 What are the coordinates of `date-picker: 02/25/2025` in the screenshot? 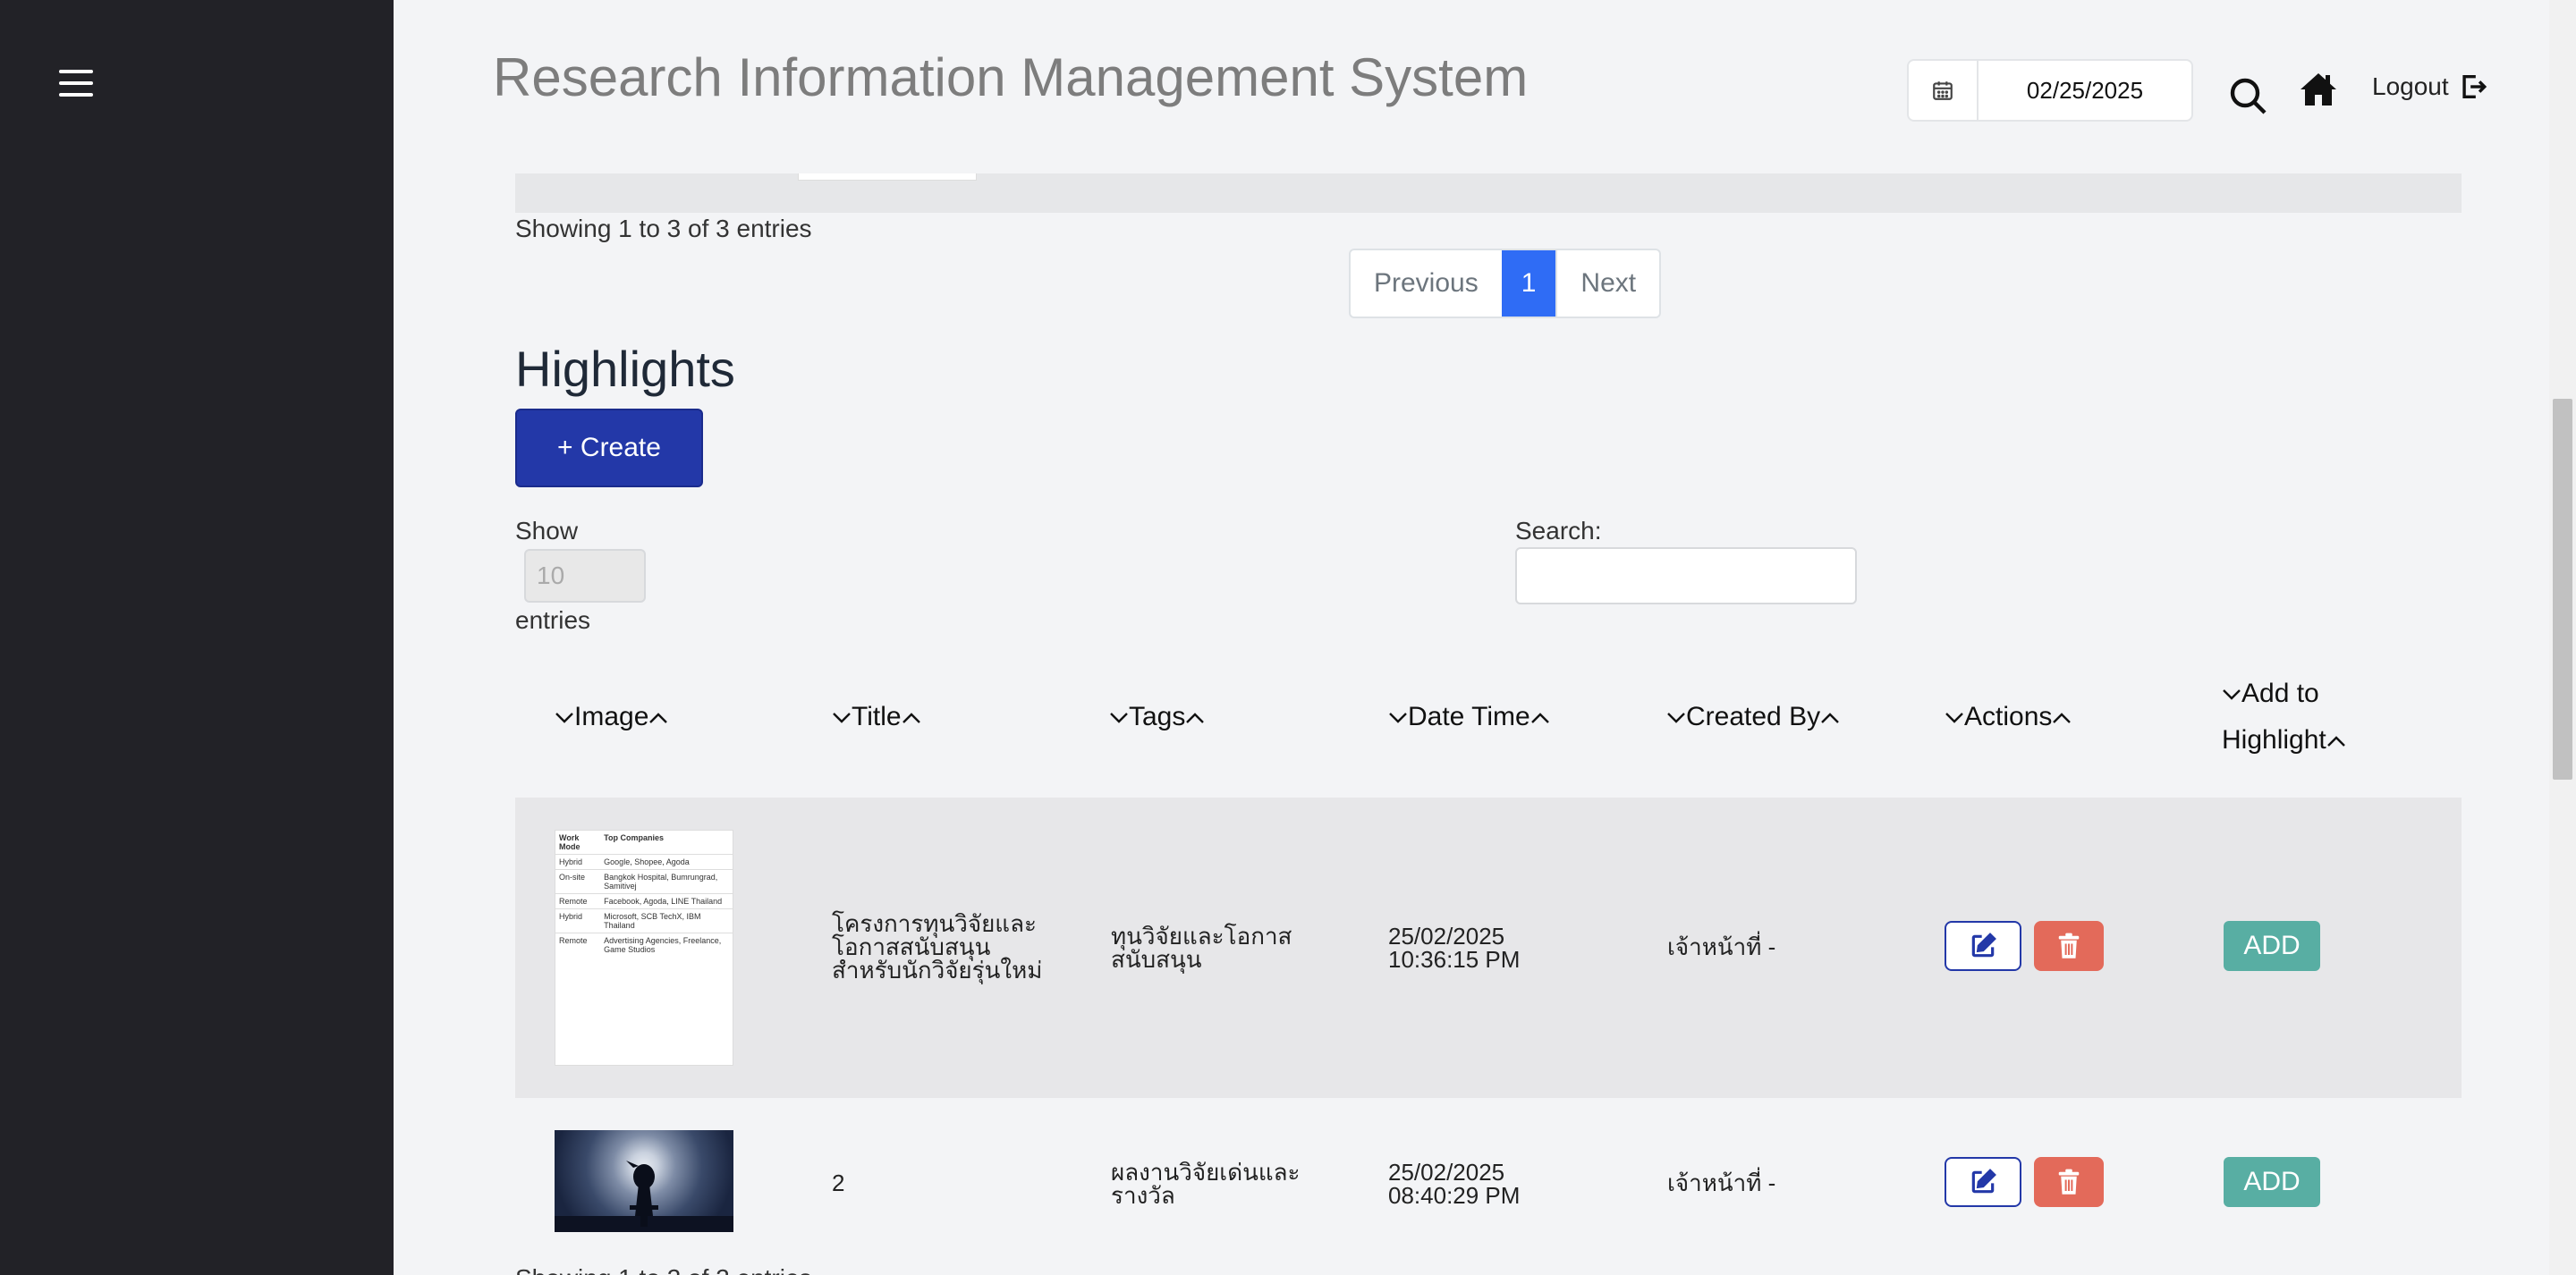 It's located at (2050, 90).